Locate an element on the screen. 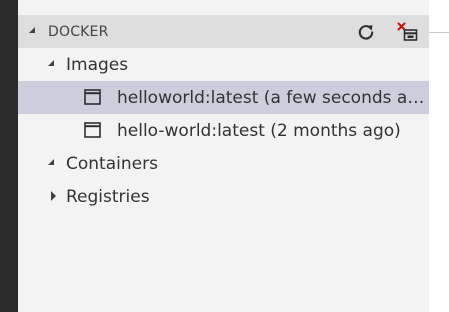 This screenshot has width=449, height=312. panel-edge-divider is located at coordinates (439, 32).